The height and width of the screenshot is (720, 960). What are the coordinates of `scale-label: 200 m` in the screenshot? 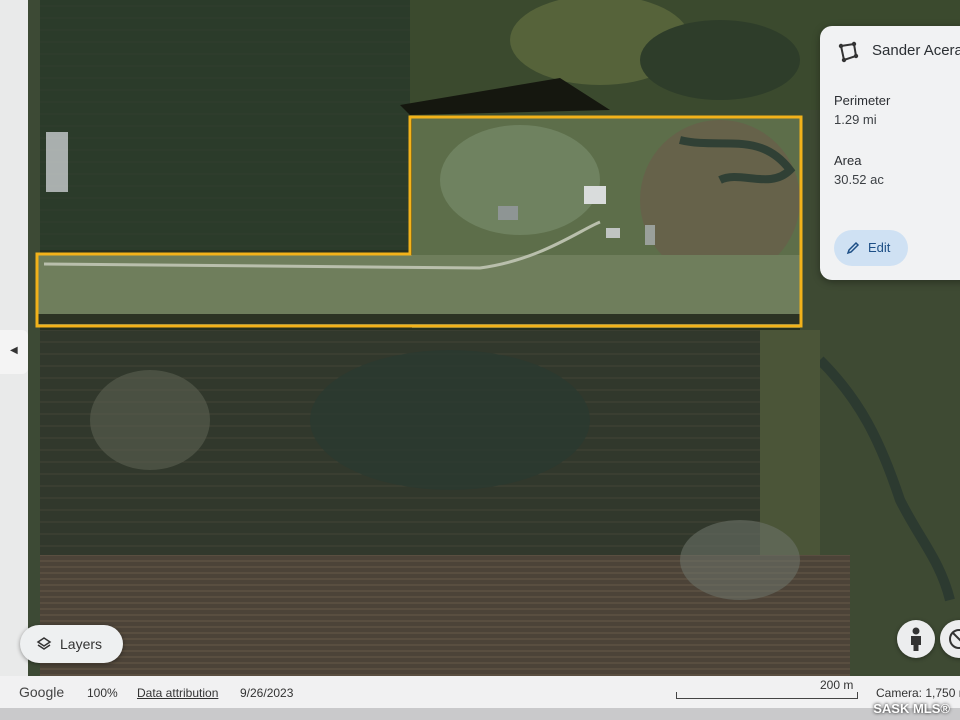 It's located at (837, 685).